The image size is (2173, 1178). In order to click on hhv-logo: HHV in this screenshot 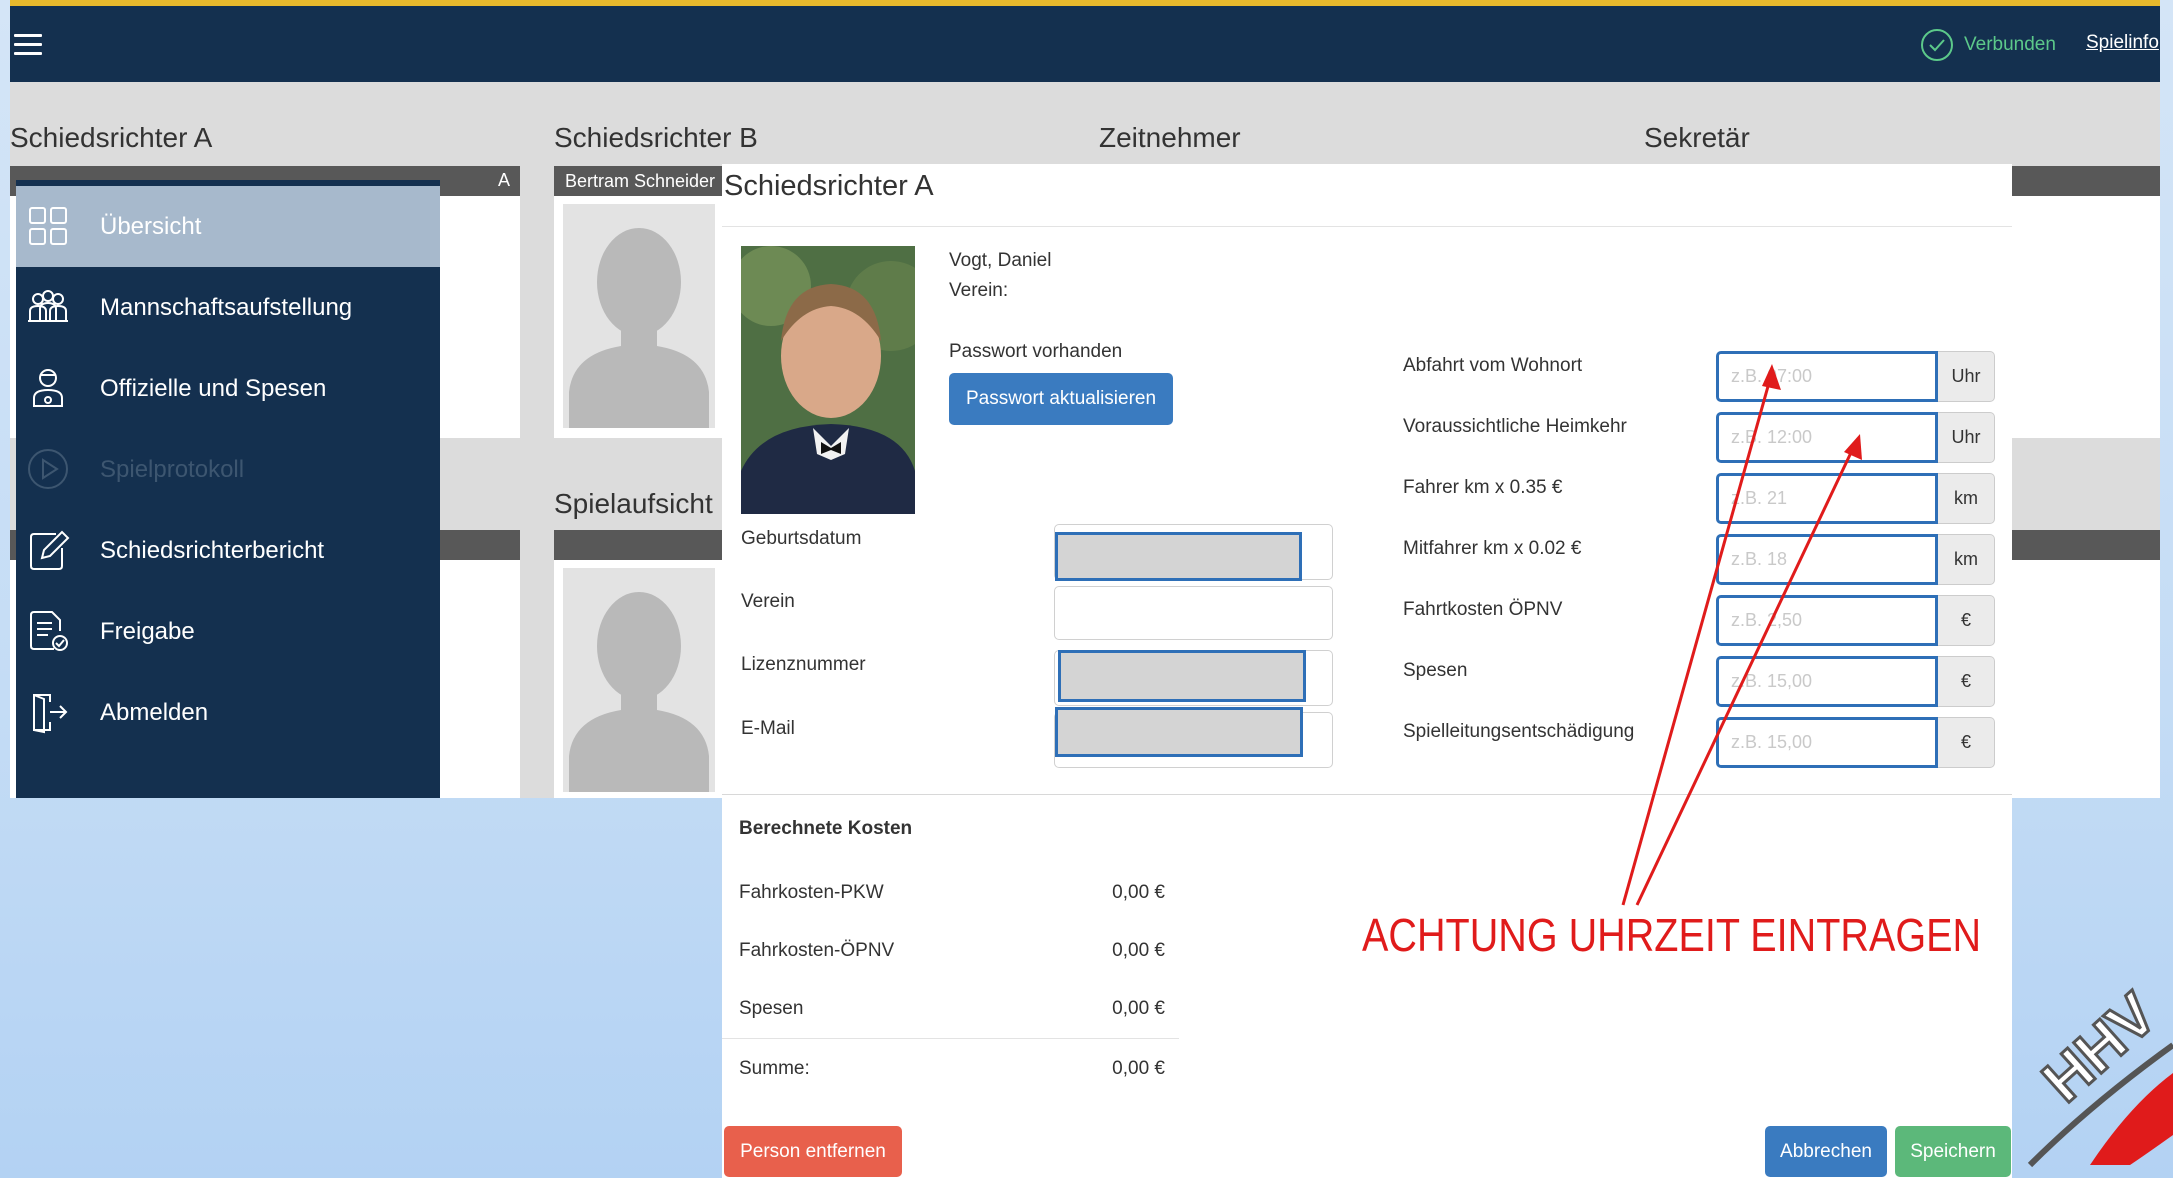, I will do `click(2100, 1076)`.